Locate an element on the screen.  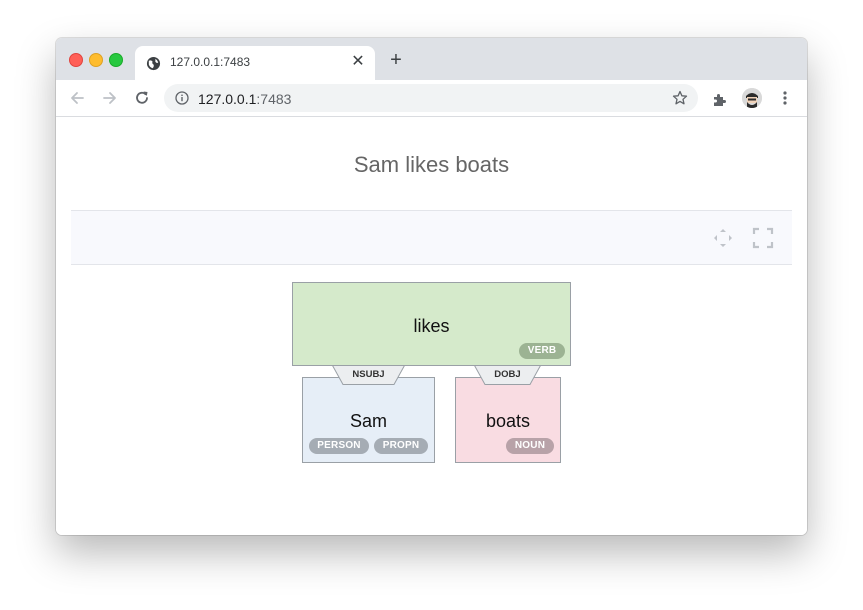
info-icon is located at coordinates (182, 98).